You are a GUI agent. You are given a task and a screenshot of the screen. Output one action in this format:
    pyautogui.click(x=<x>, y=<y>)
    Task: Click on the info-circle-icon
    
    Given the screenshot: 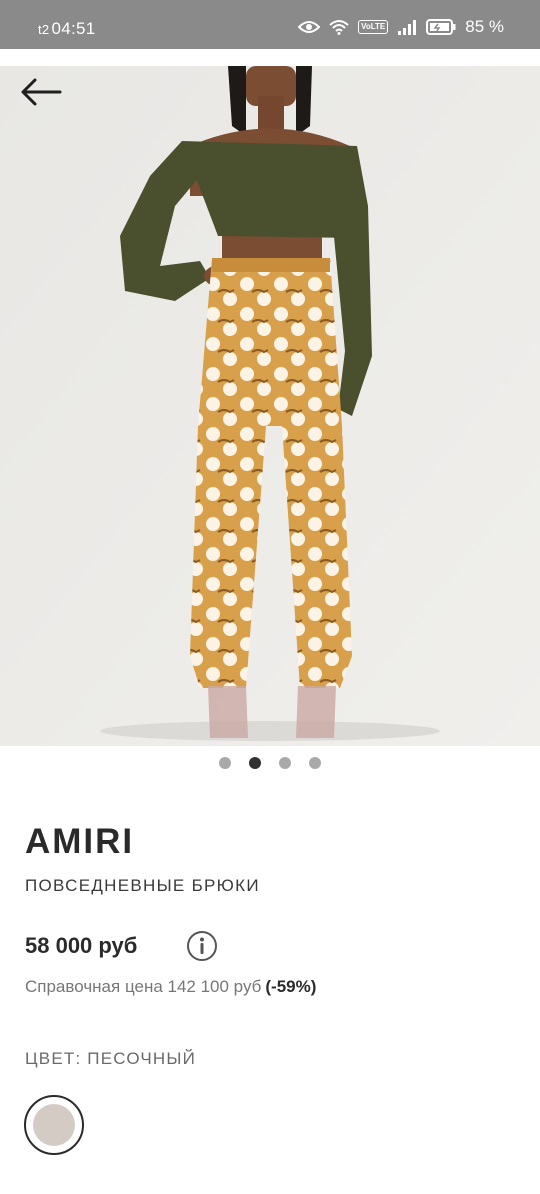 What is the action you would take?
    pyautogui.click(x=202, y=946)
    